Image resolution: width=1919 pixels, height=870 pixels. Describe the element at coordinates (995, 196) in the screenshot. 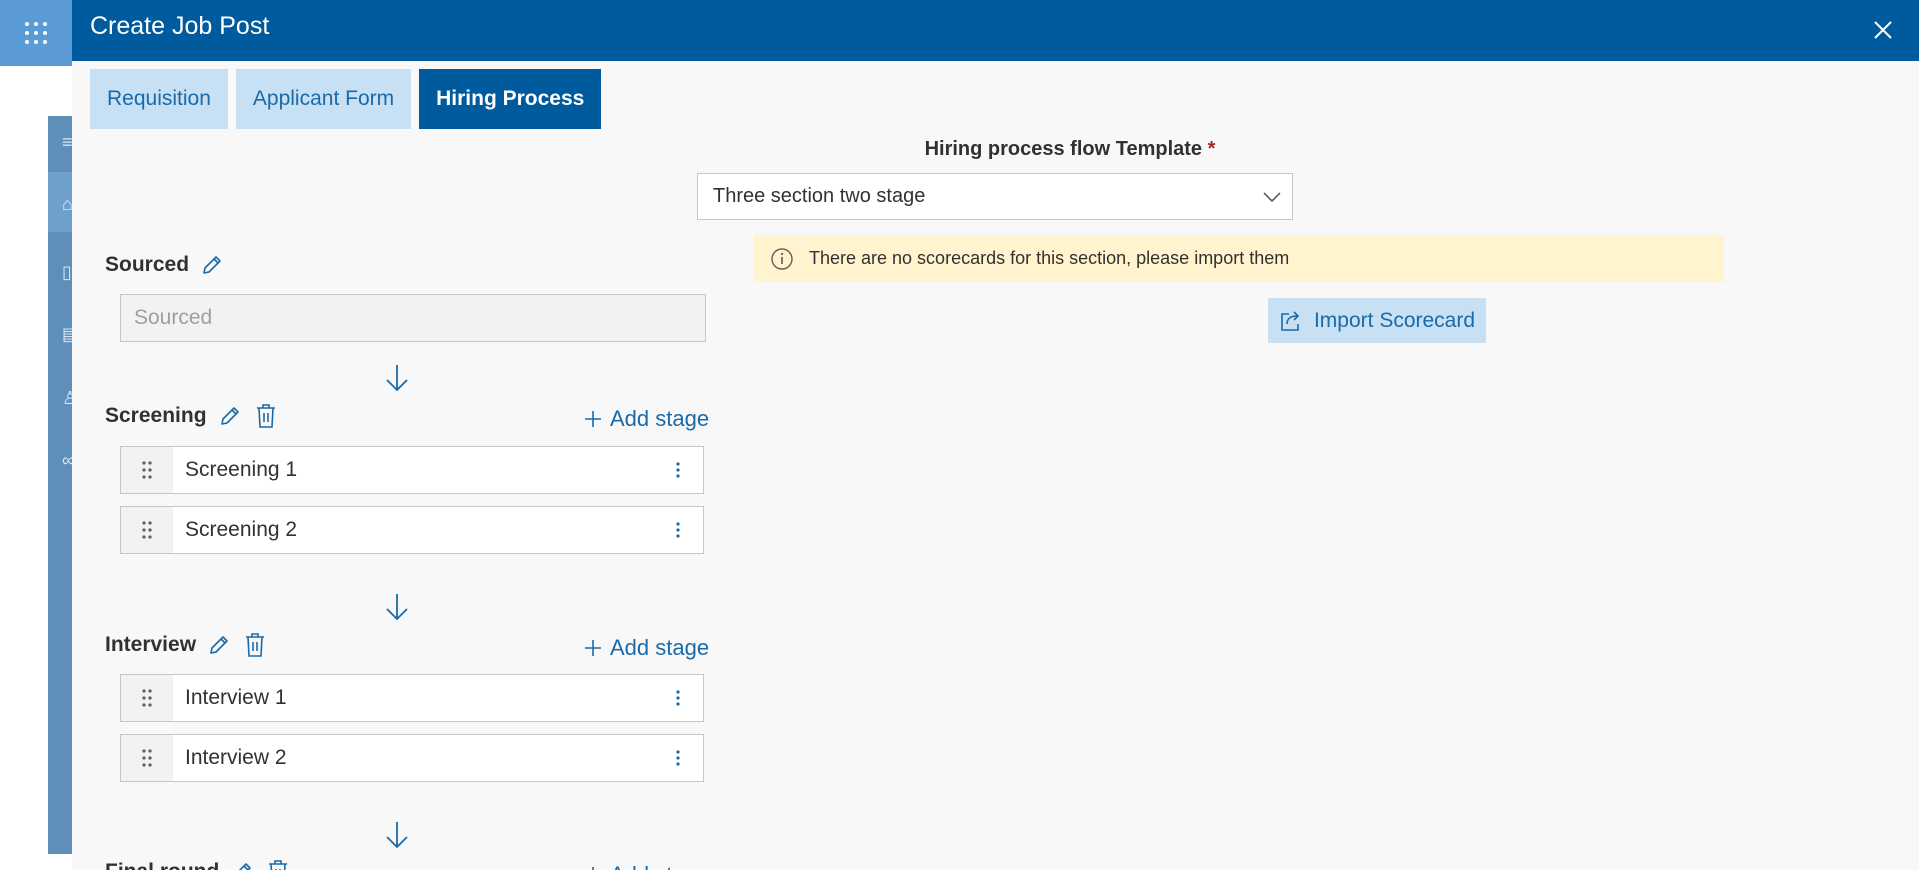

I see `template-dropdown: Three section two stage` at that location.